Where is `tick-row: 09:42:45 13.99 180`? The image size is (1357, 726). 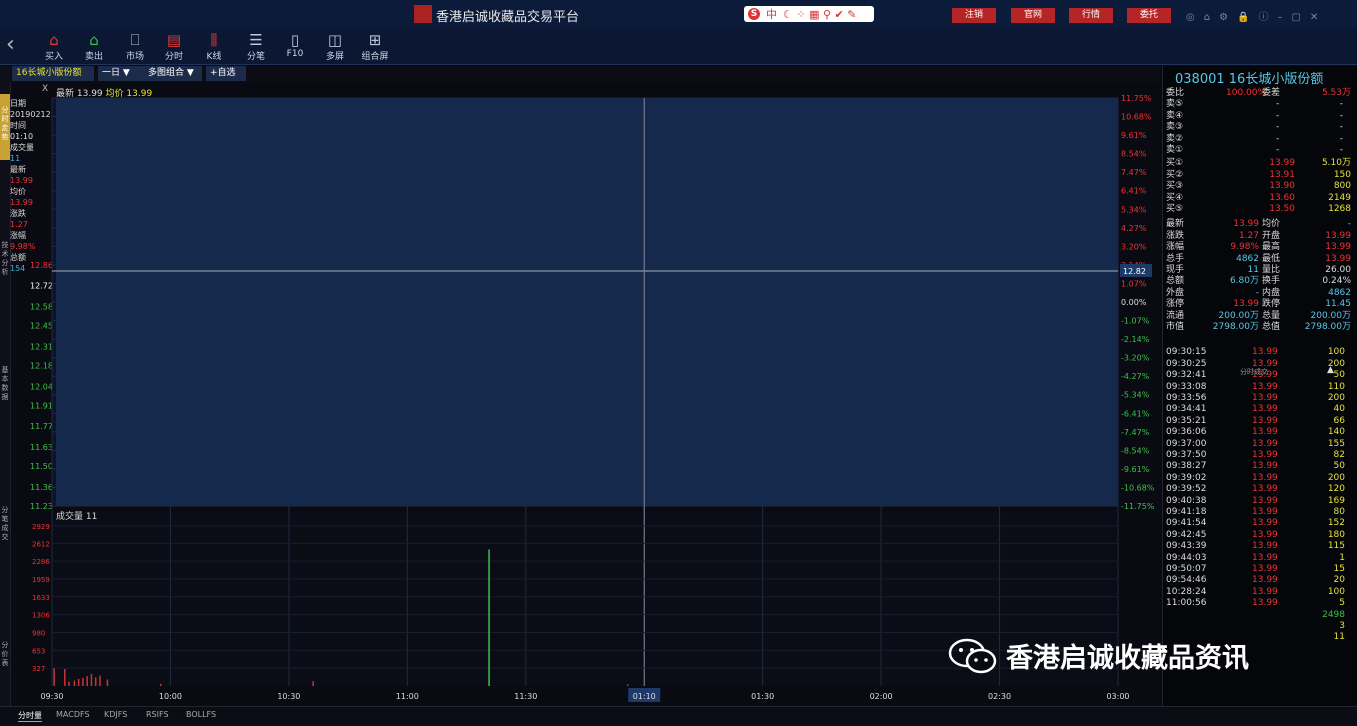 tick-row: 09:42:45 13.99 180 is located at coordinates (1255, 534).